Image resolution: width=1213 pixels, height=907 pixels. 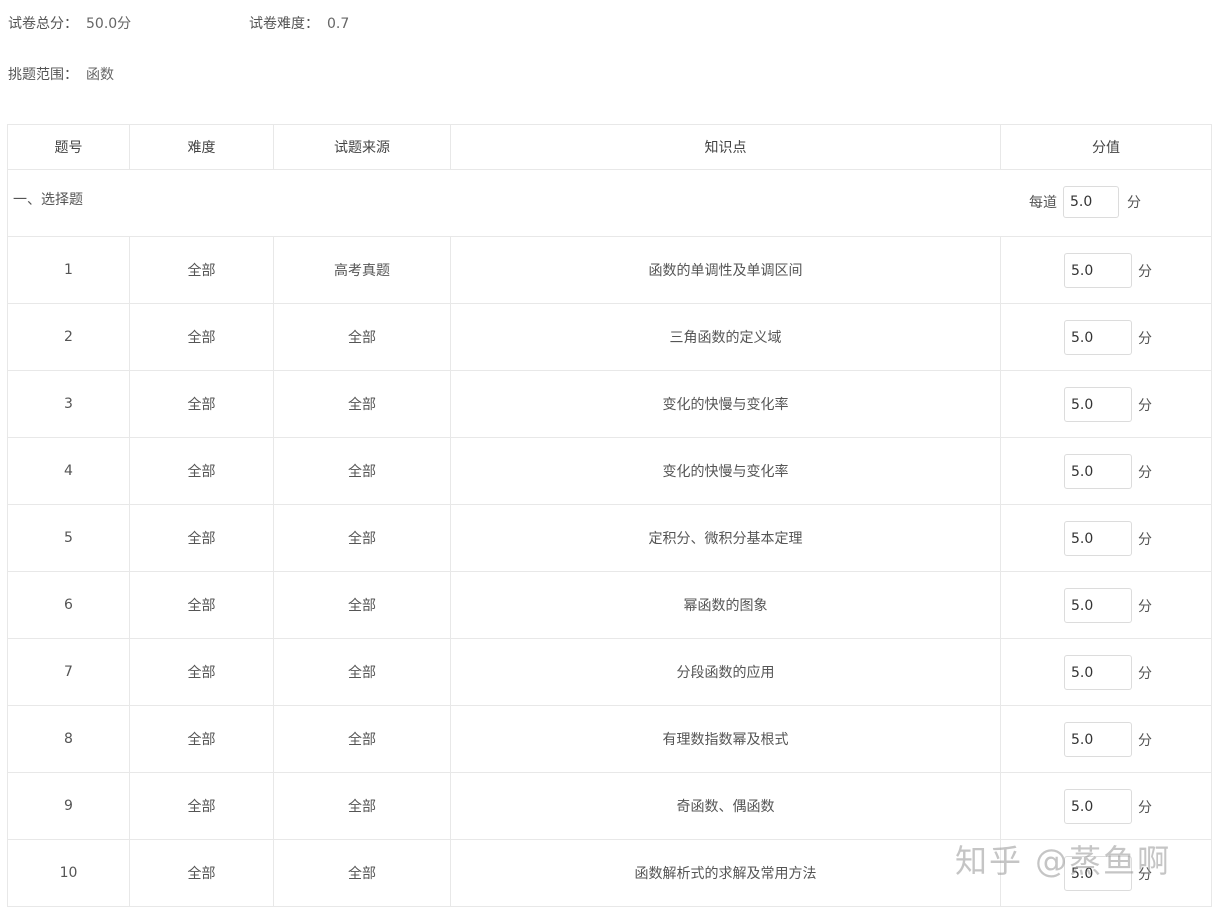 I want to click on total-score-label: 试卷总分：, so click(x=43, y=24).